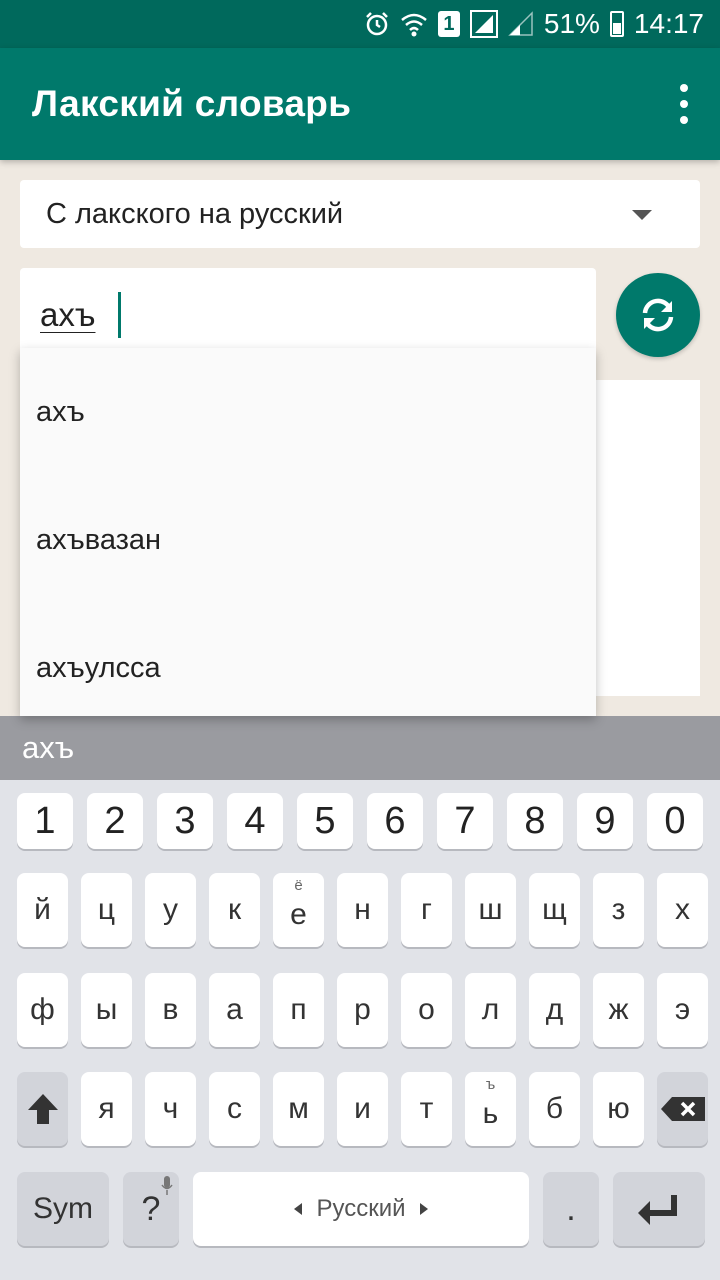 This screenshot has height=1280, width=720. What do you see at coordinates (362, 910) in the screenshot?
I see `key-letter: н` at bounding box center [362, 910].